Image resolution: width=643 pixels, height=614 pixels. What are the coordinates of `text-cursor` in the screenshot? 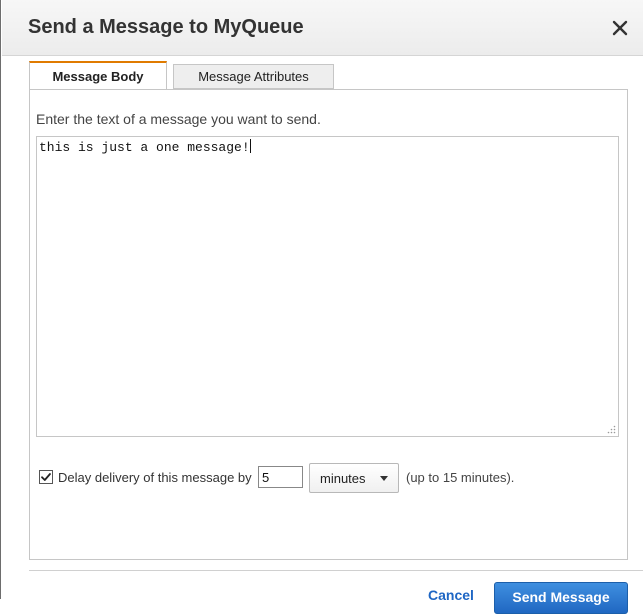 It's located at (250, 146).